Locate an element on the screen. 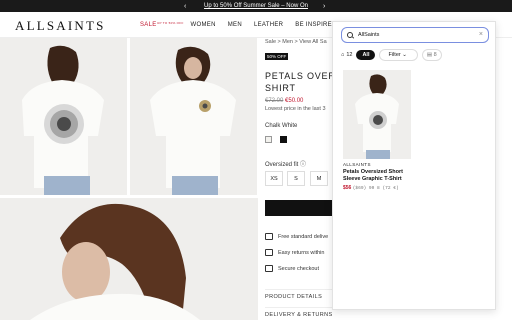 This screenshot has height=320, width=512. result-card-image is located at coordinates (377, 114).